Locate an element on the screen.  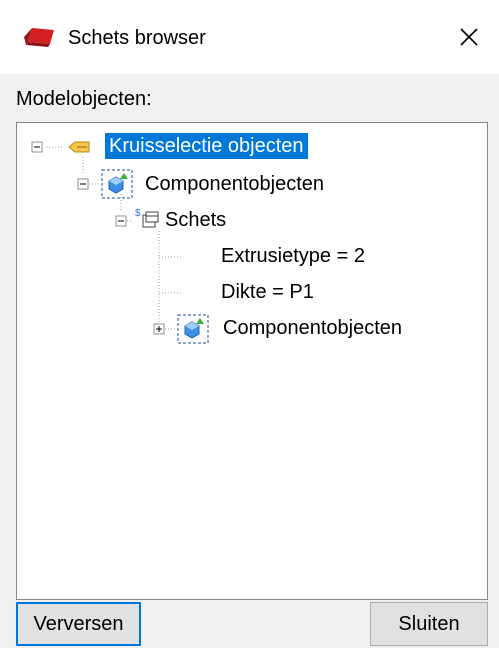
tree-node-schets: Schets is located at coordinates (195, 220).